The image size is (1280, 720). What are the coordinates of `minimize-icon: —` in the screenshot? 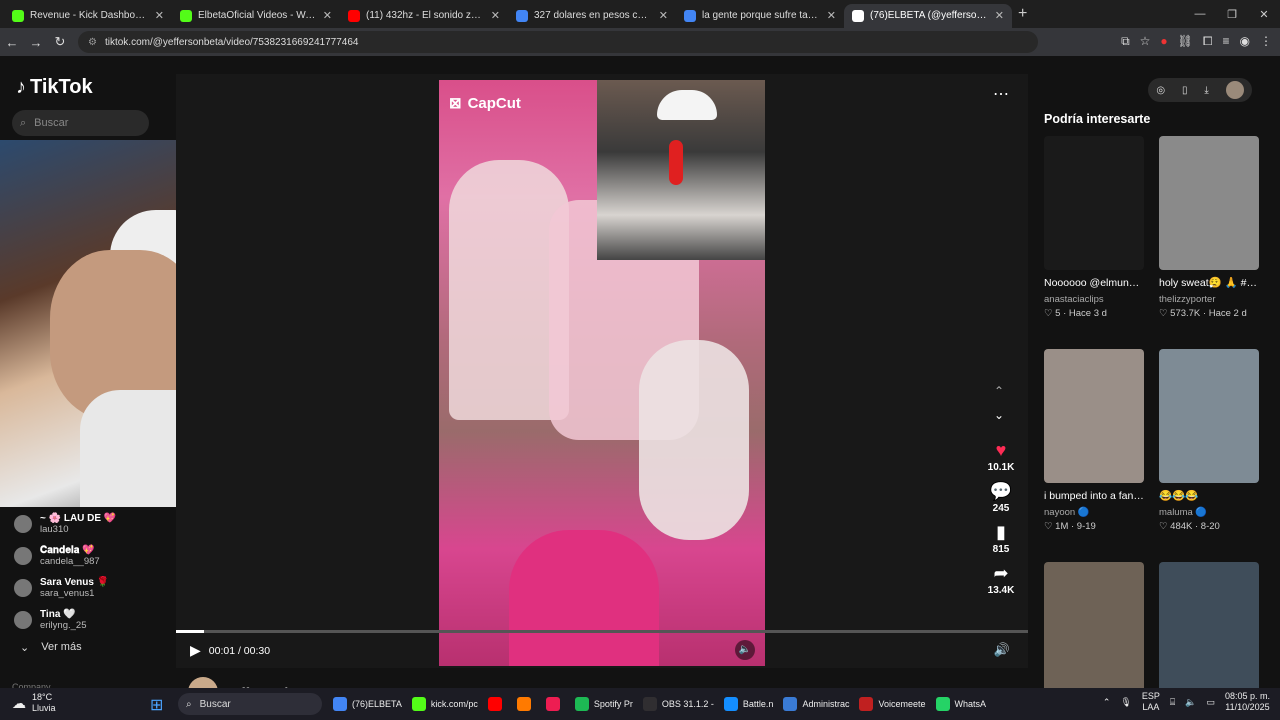 It's located at (1200, 14).